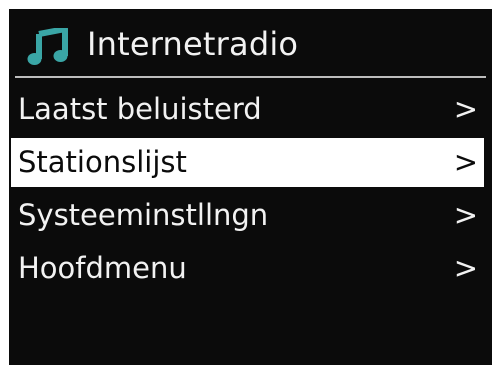 The width and height of the screenshot is (501, 373). I want to click on screen-title: Internetradio, so click(193, 44).